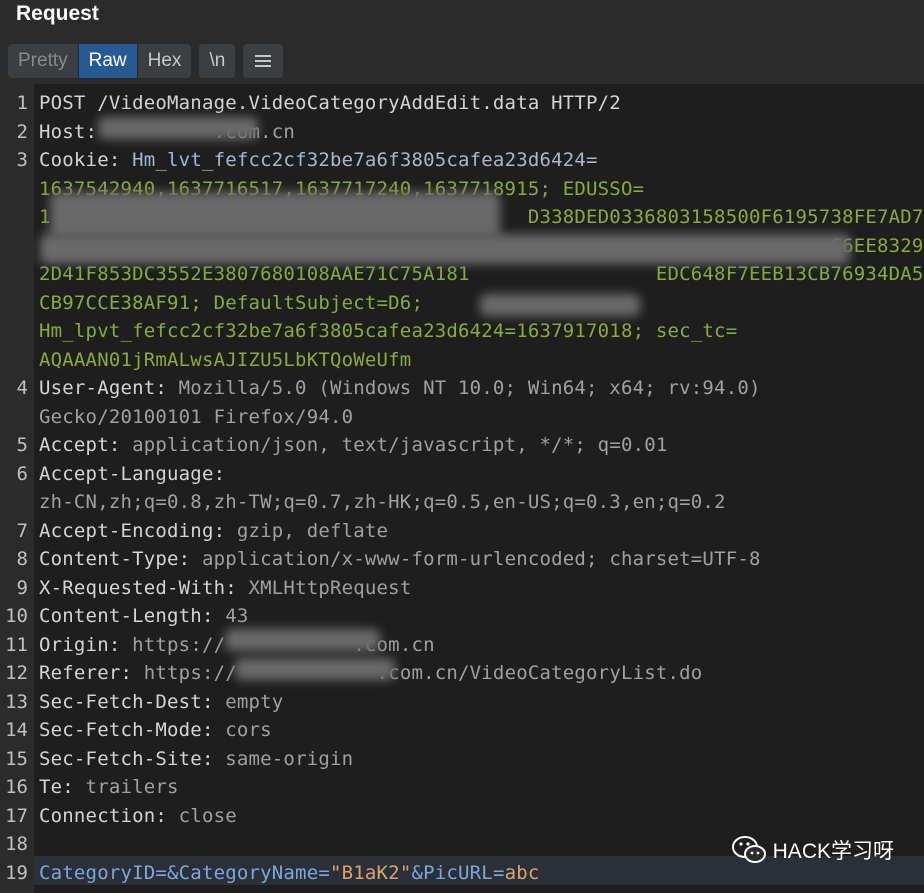  What do you see at coordinates (16, 673) in the screenshot?
I see `line-number: 12` at bounding box center [16, 673].